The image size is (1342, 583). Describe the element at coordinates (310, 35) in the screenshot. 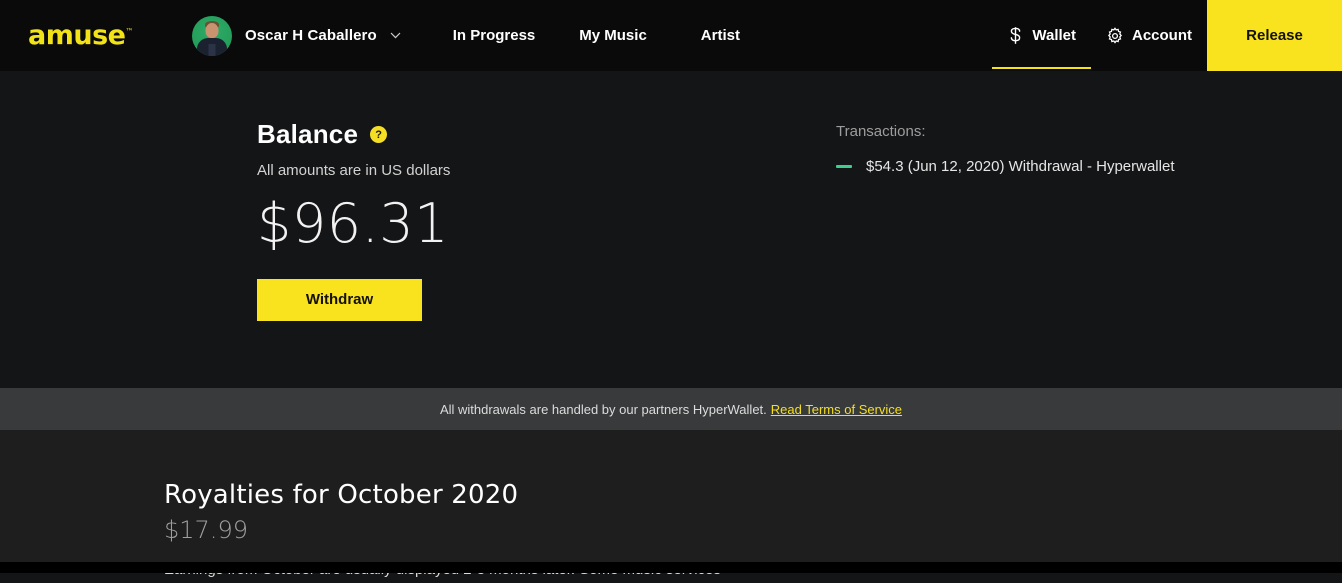

I see `user-name-label: Oscar H Caballero` at that location.